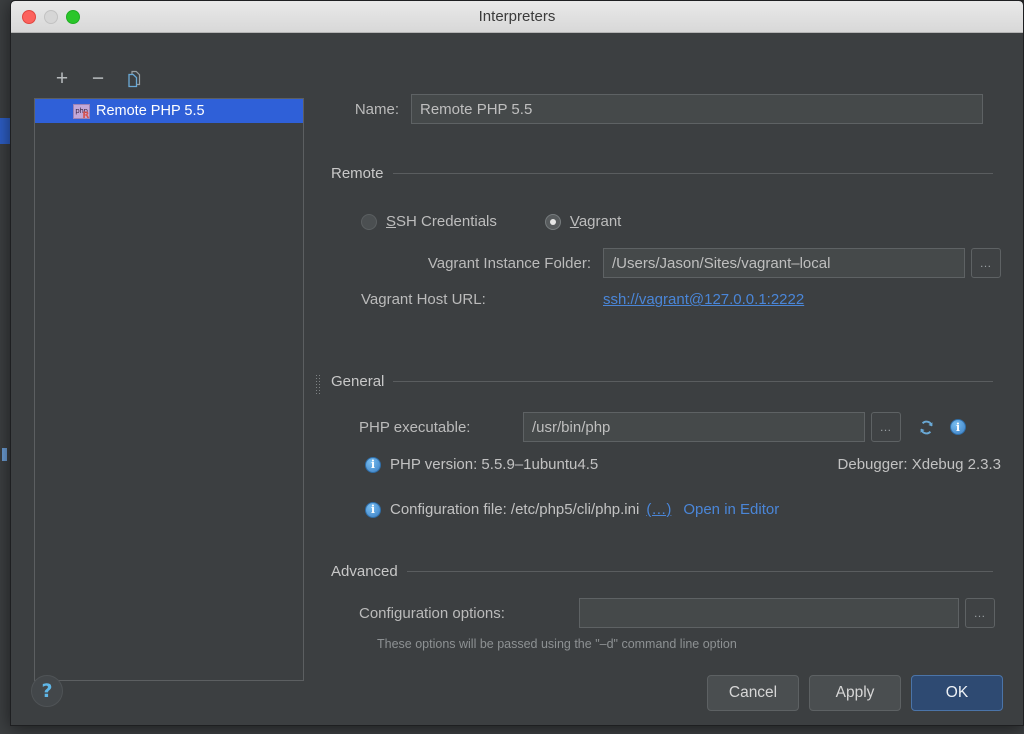  I want to click on radio-vagrant: Vagrant, so click(583, 221).